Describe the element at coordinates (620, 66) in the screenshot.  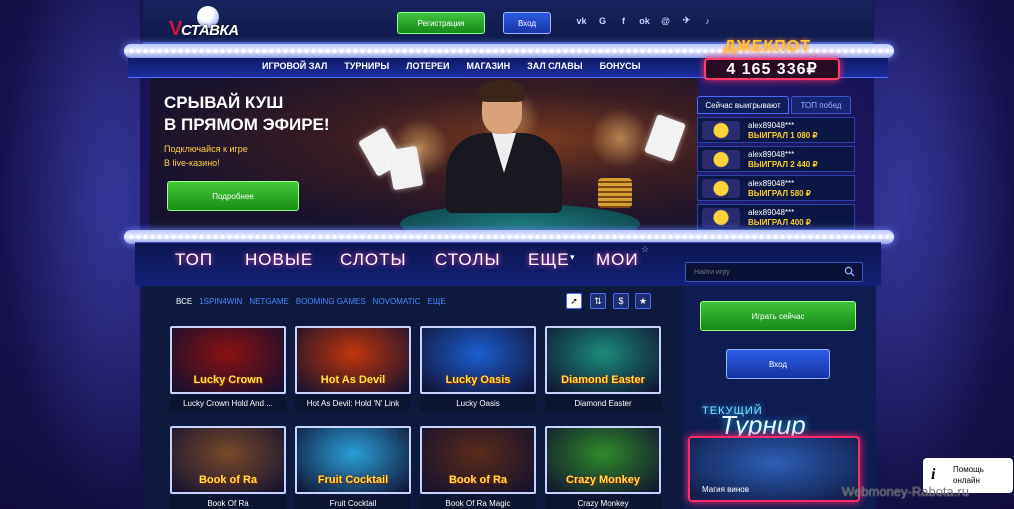
I see `nav-item-bonuses: БОНУСЫ` at that location.